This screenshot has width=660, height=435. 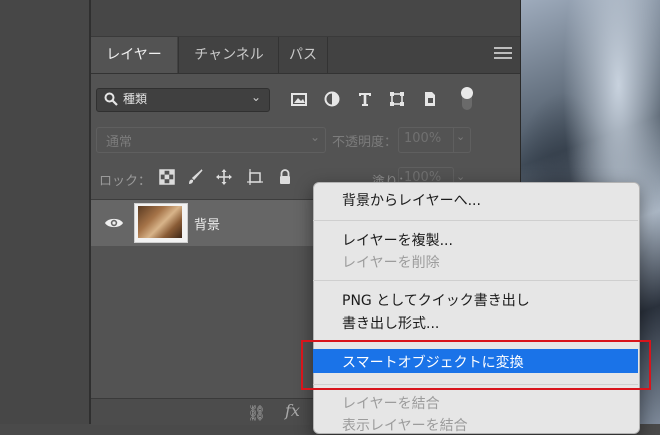 I want to click on tab-layers: レイヤー, so click(x=134, y=55).